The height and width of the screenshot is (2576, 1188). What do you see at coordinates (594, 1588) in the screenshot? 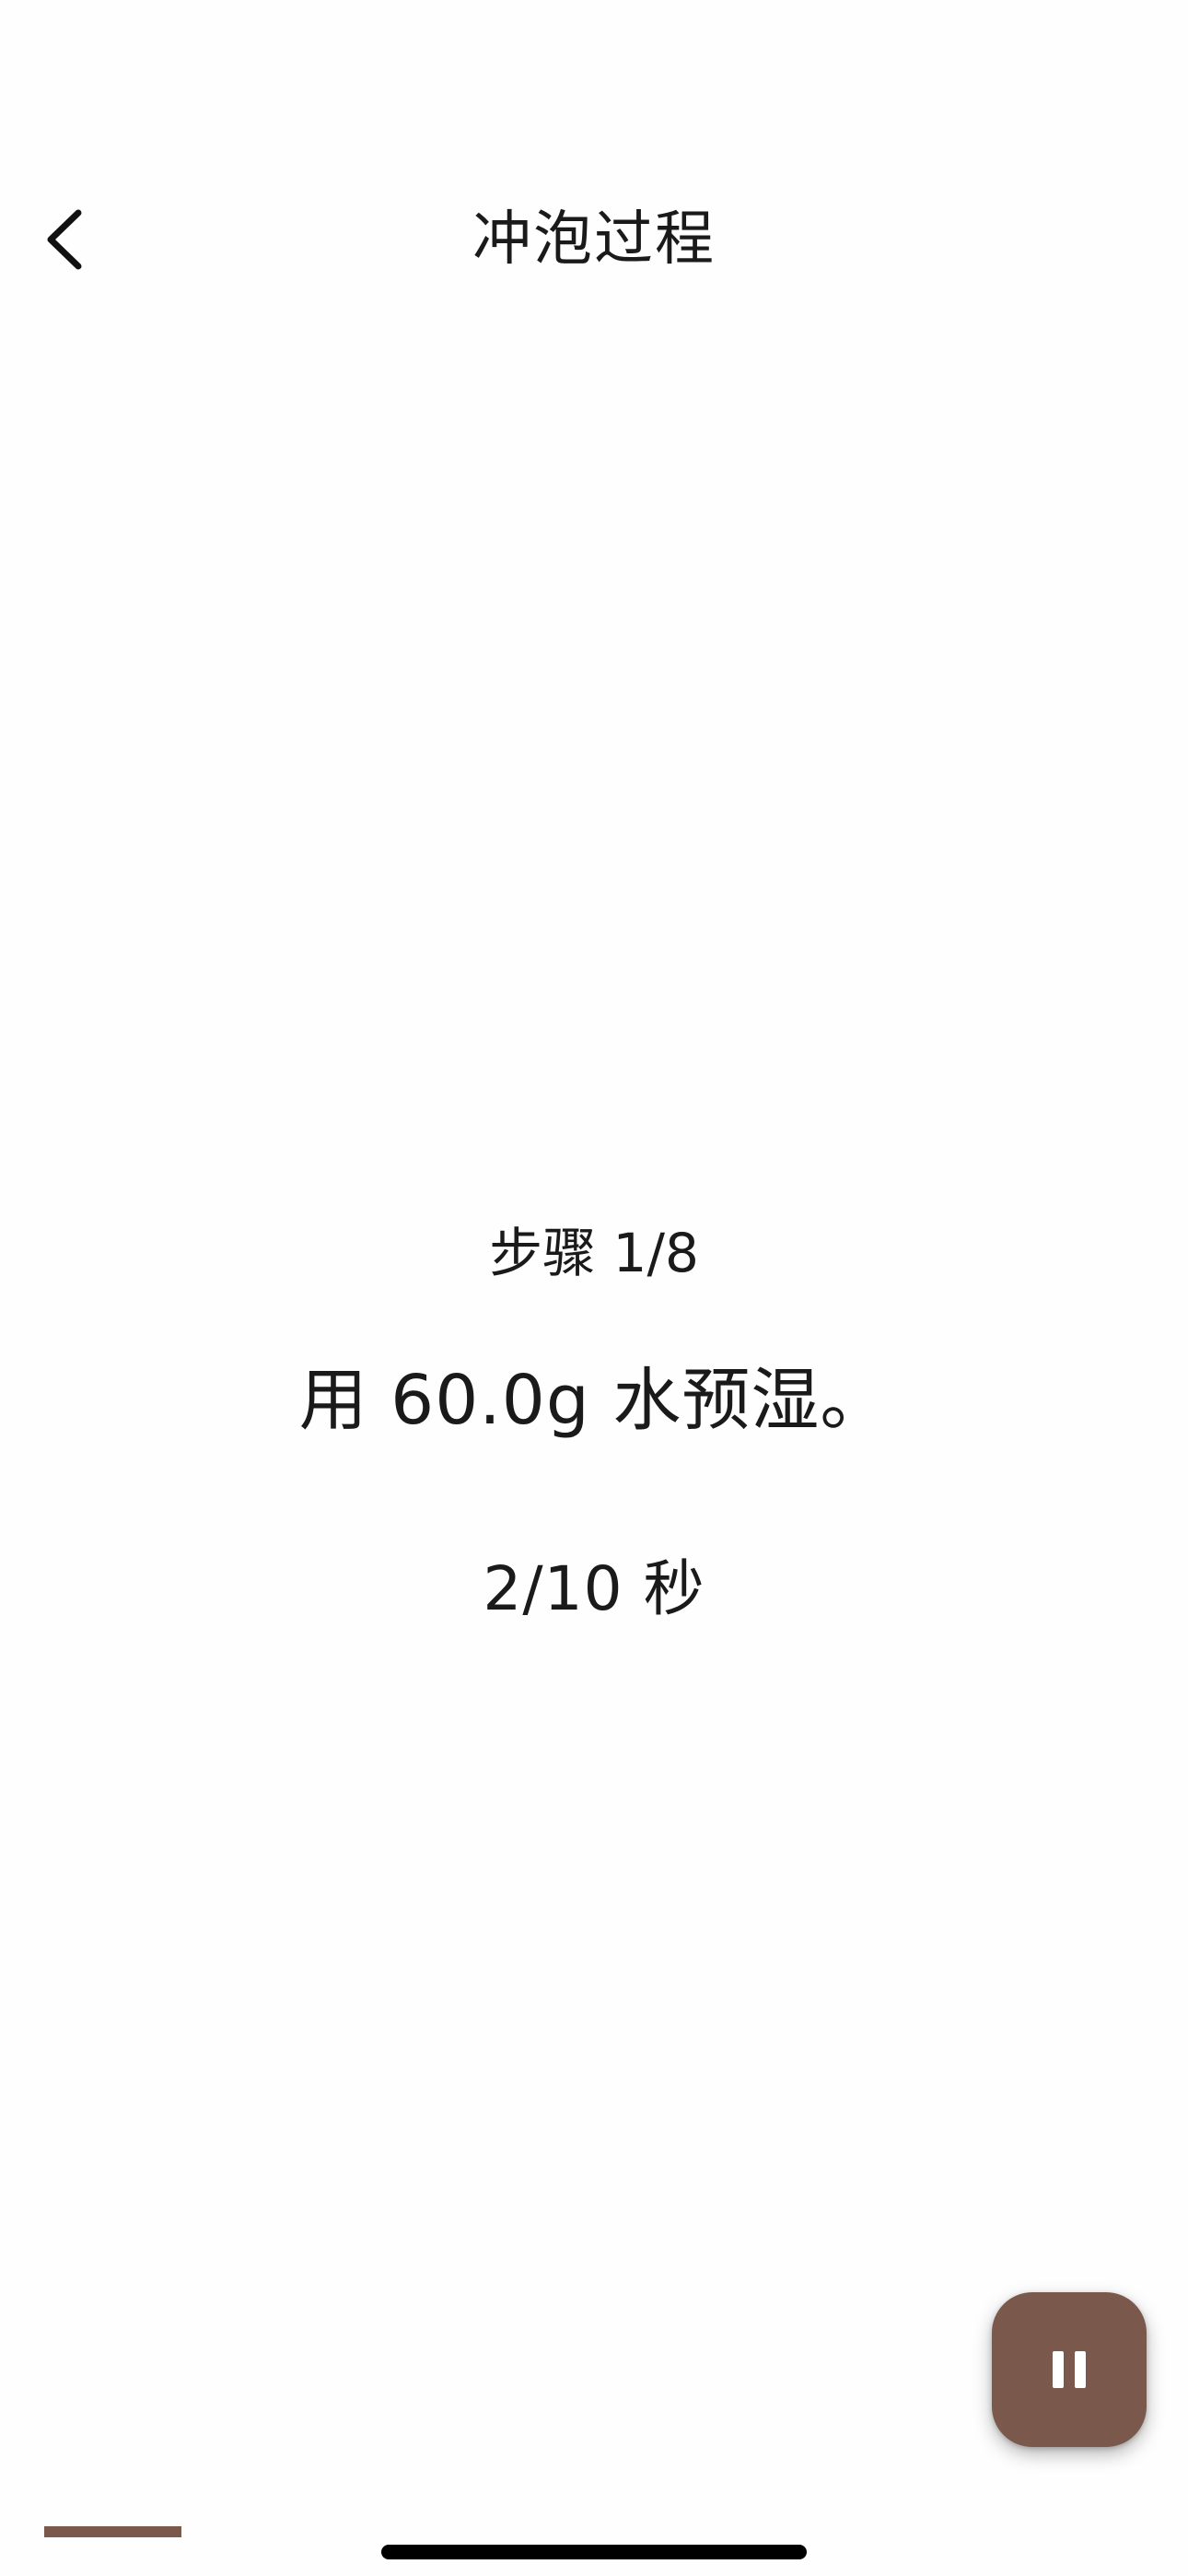
I see `step-timer: 2/10 秒` at bounding box center [594, 1588].